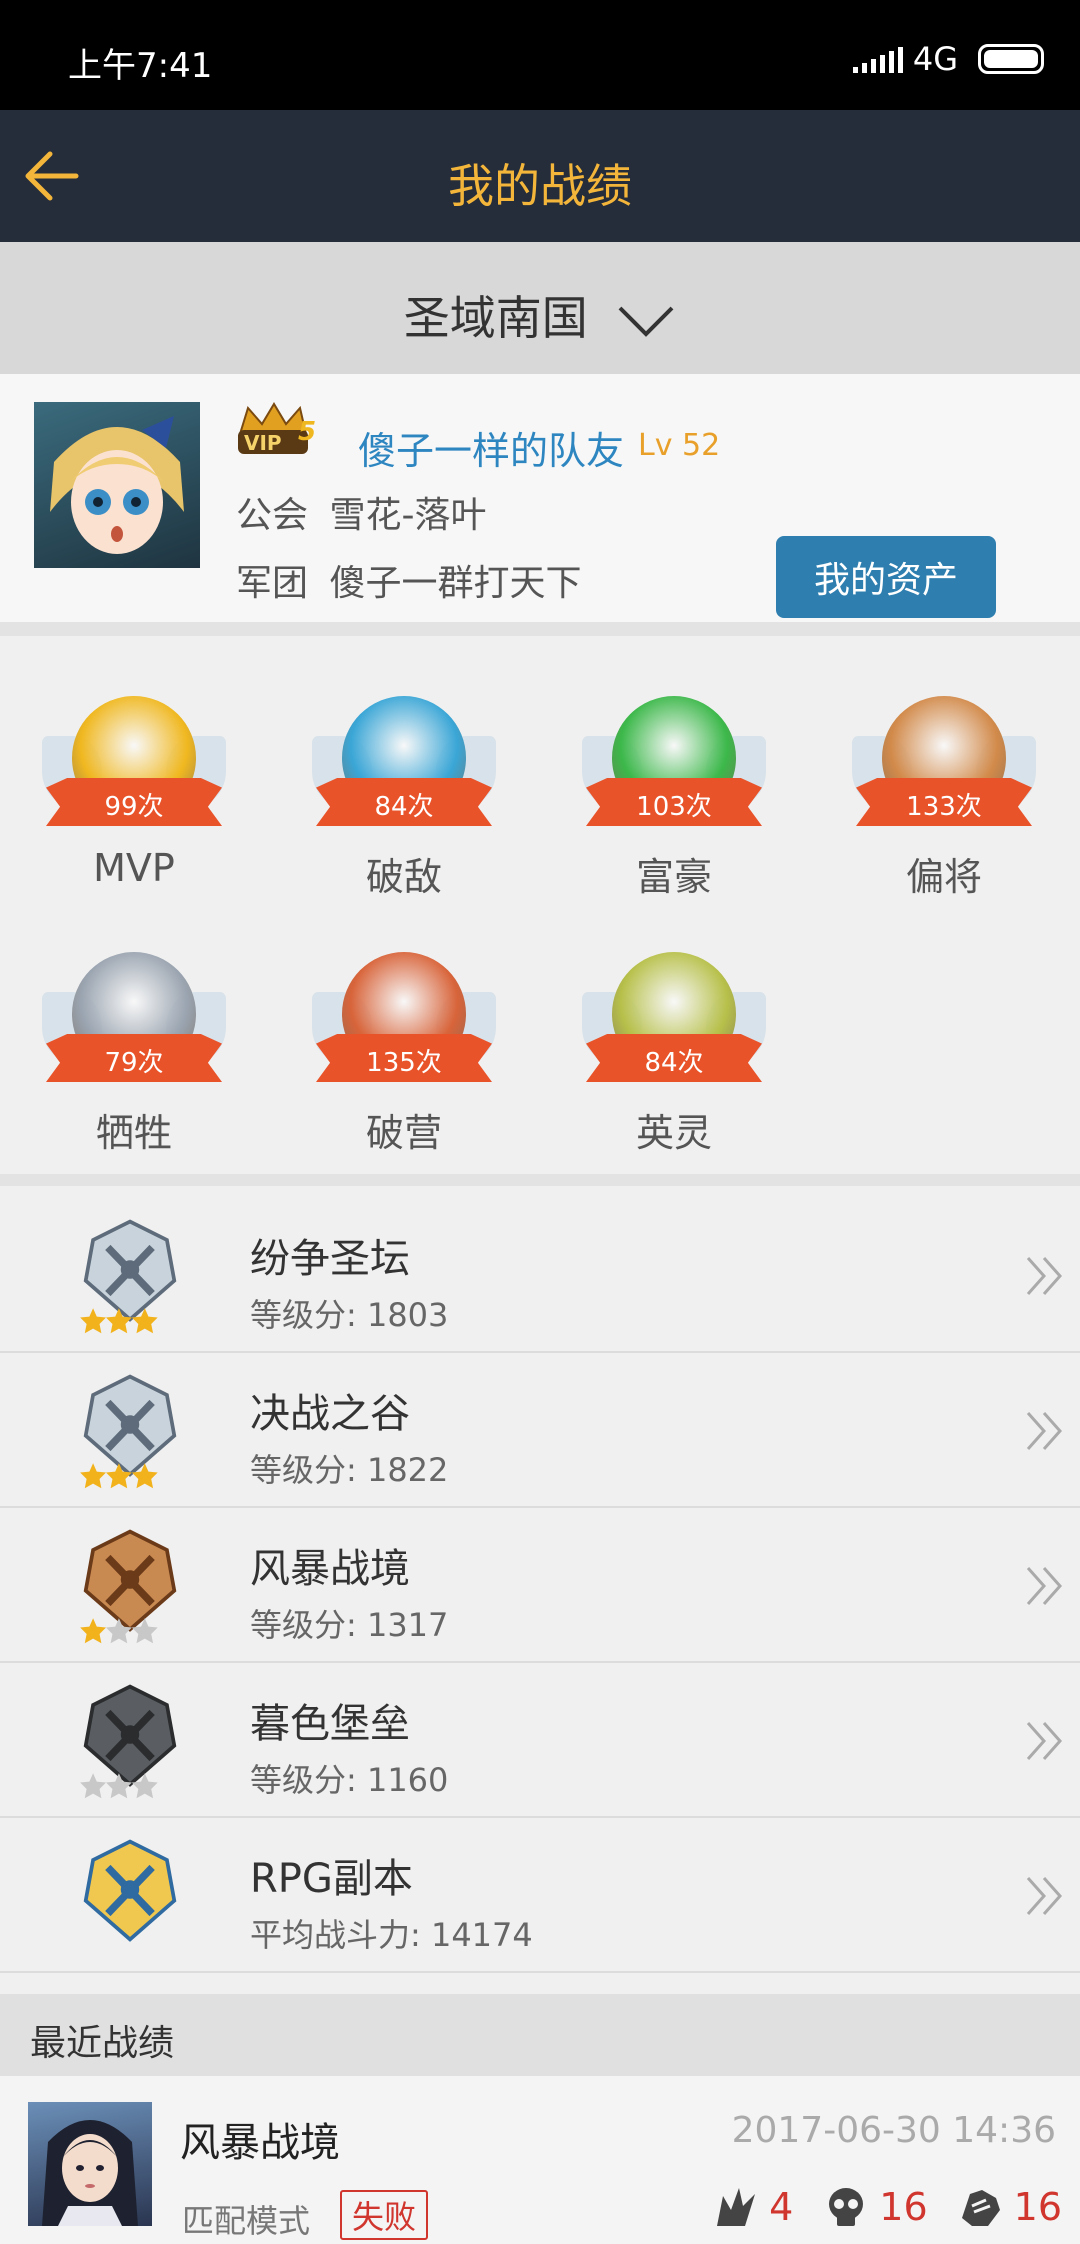 The height and width of the screenshot is (2244, 1080). What do you see at coordinates (90, 2164) in the screenshot?
I see `hero-avatar` at bounding box center [90, 2164].